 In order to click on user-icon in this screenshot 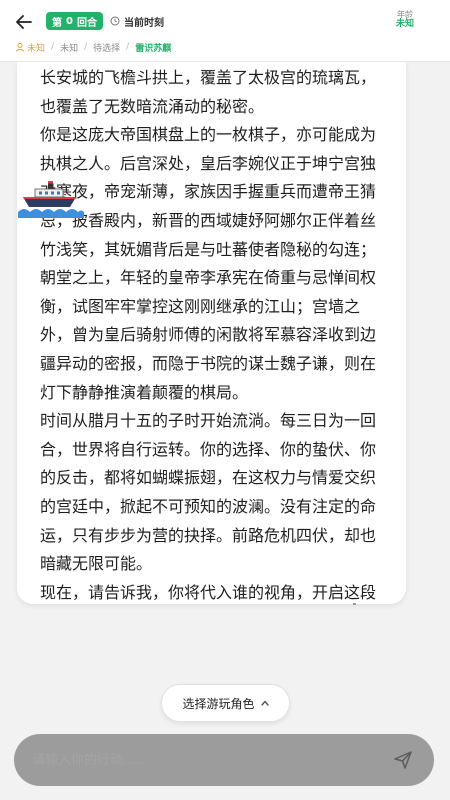, I will do `click(20, 47)`.